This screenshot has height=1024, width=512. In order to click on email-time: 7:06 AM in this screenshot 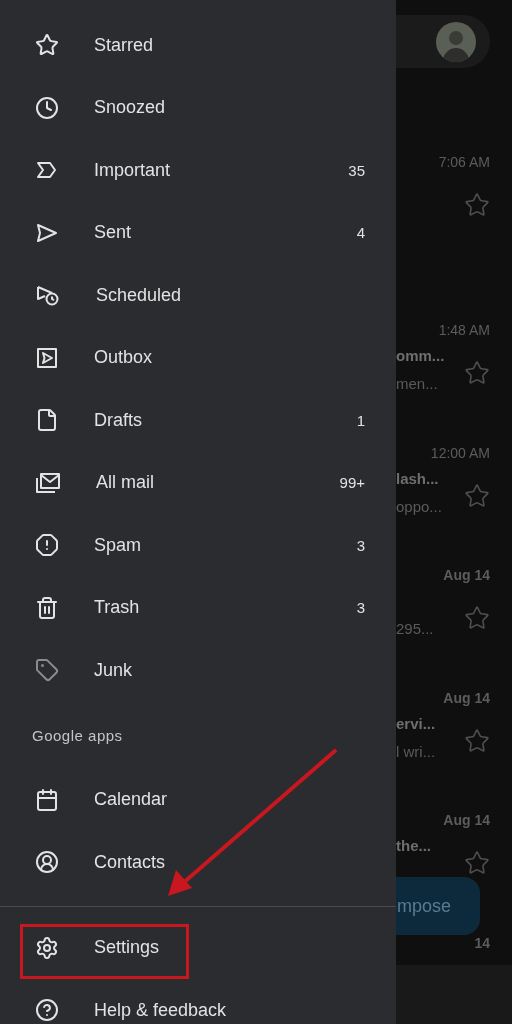, I will do `click(464, 162)`.